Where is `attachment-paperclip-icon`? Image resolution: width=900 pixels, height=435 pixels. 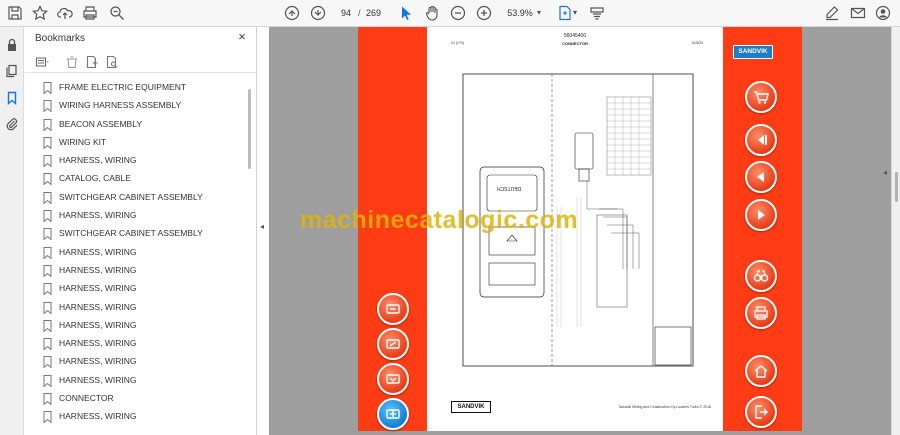
attachment-paperclip-icon is located at coordinates (12, 124).